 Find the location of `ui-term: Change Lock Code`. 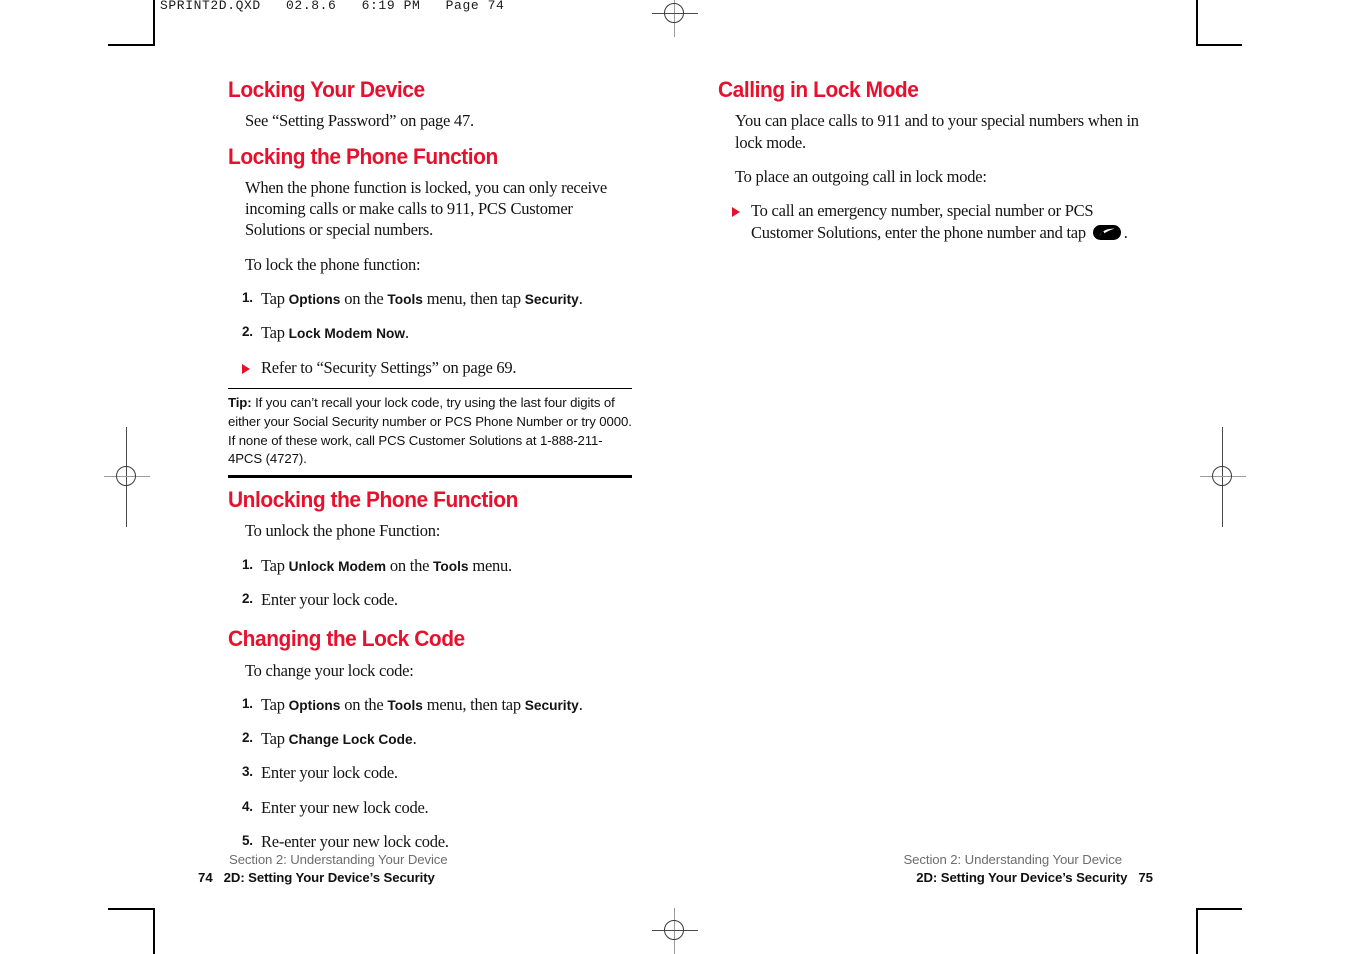

ui-term: Change Lock Code is located at coordinates (350, 740).